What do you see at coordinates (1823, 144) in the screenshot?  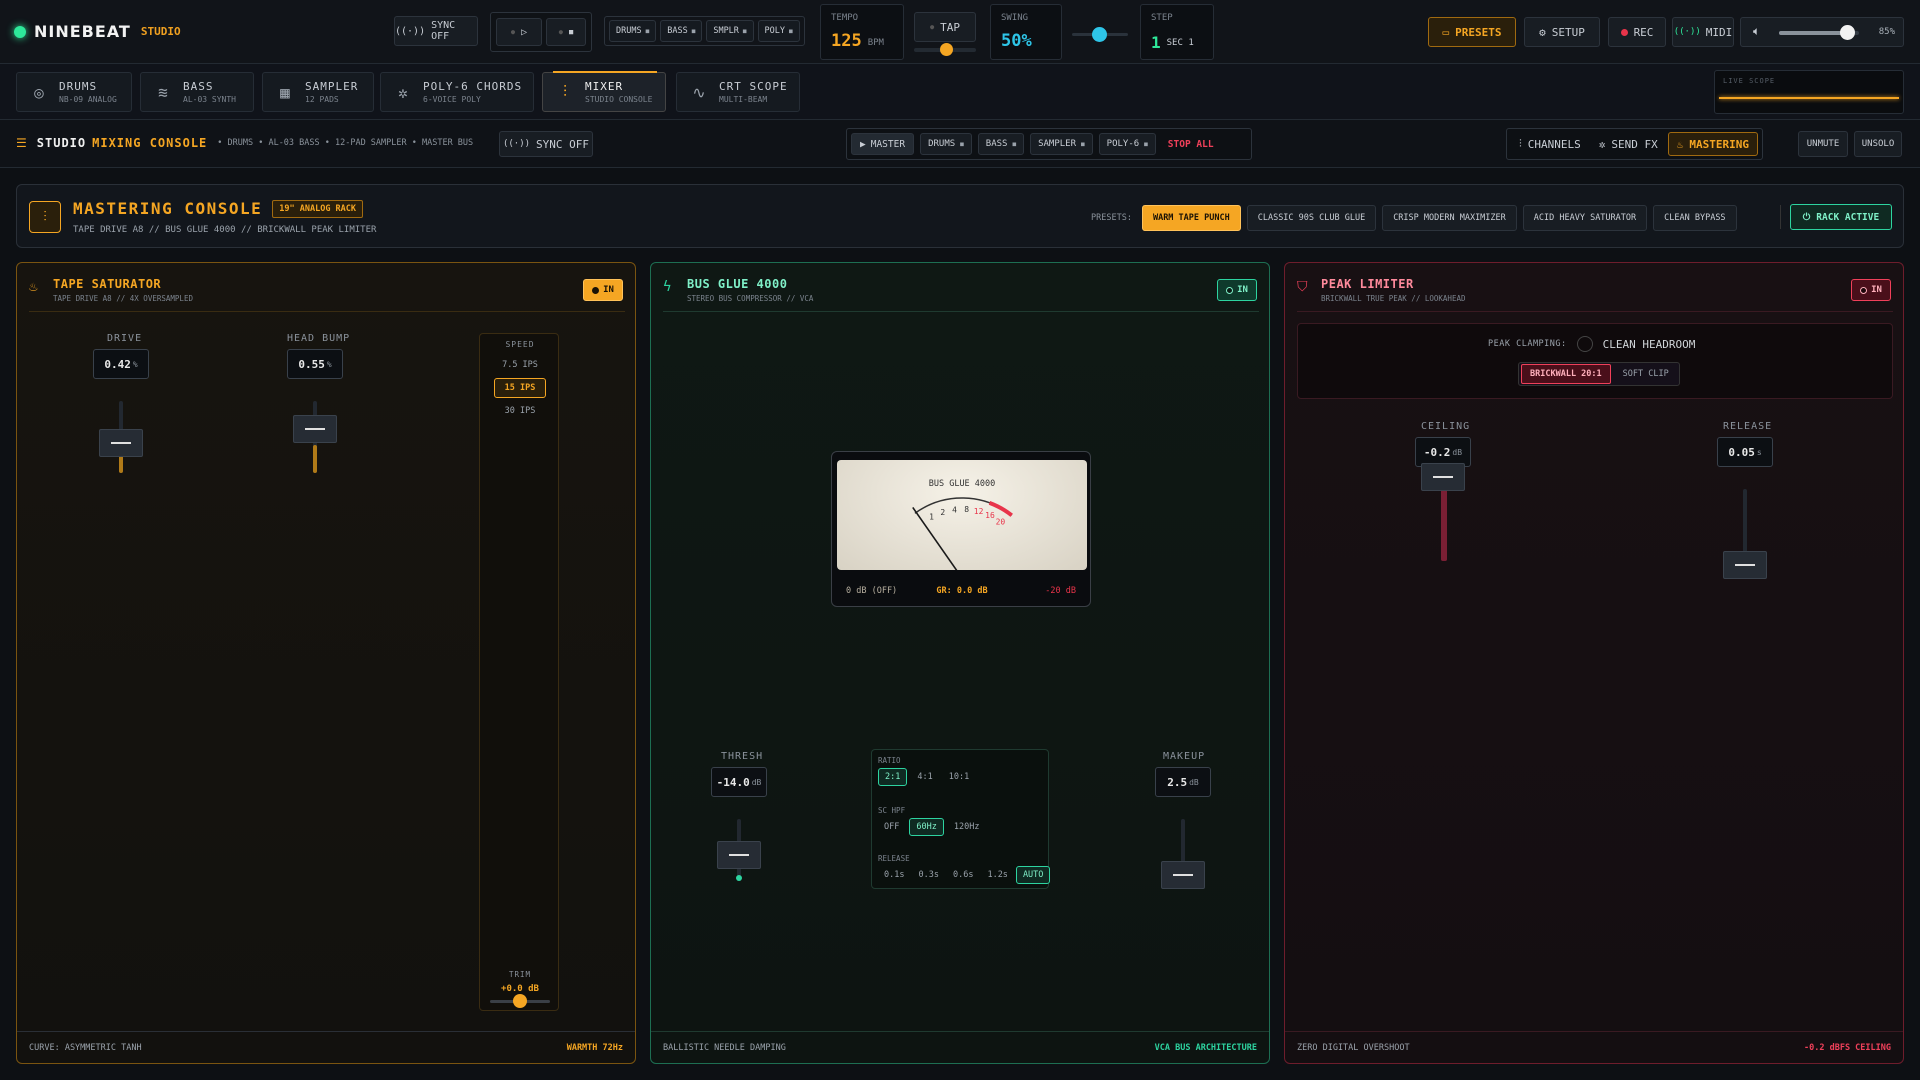 I see `unmute-button: UNMUTE` at bounding box center [1823, 144].